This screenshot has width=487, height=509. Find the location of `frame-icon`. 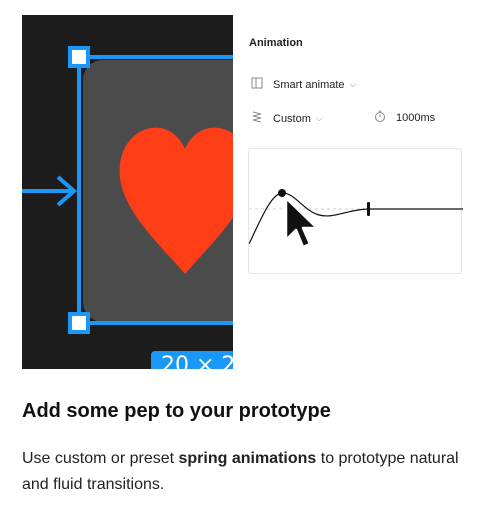

frame-icon is located at coordinates (257, 84).